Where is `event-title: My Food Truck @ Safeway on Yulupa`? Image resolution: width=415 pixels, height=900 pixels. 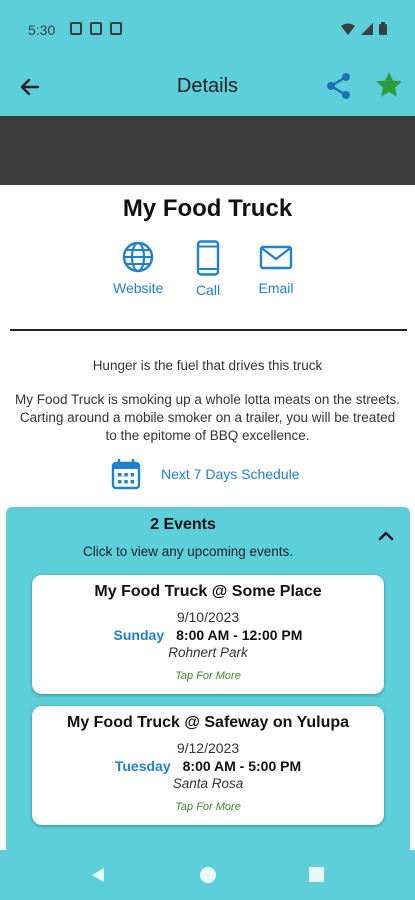
event-title: My Food Truck @ Safeway on Yulupa is located at coordinates (208, 722).